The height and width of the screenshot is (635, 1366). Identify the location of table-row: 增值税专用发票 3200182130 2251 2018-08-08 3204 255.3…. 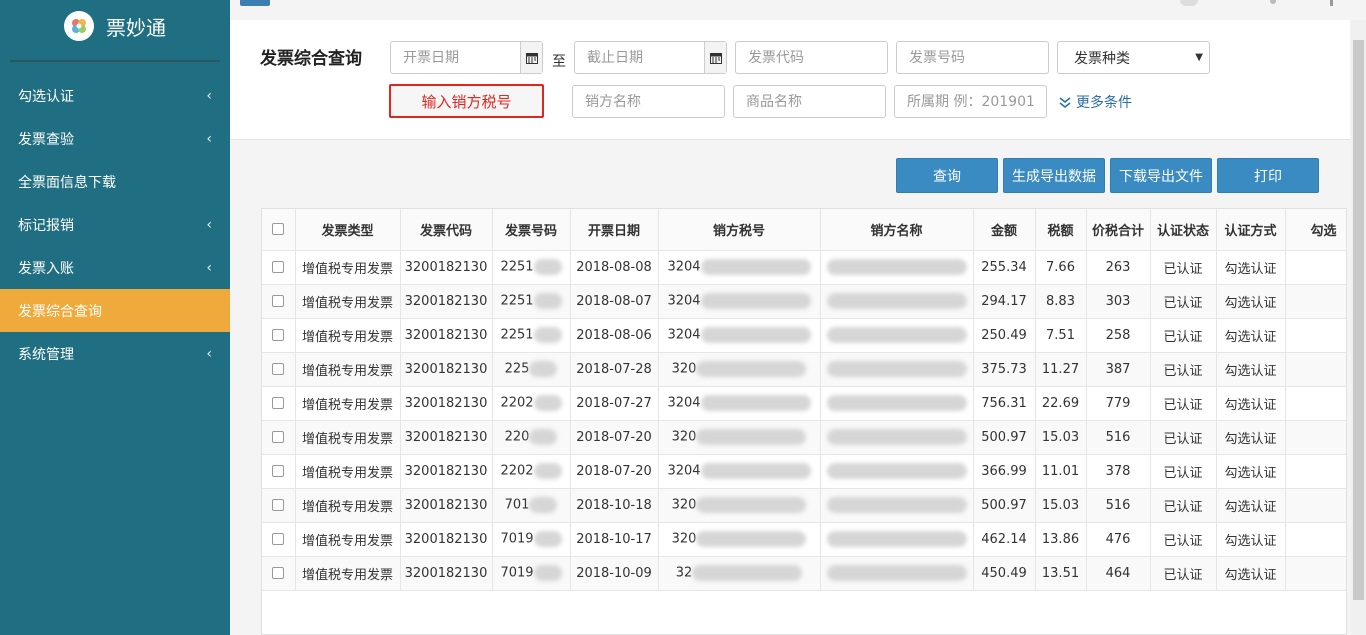
(804, 267).